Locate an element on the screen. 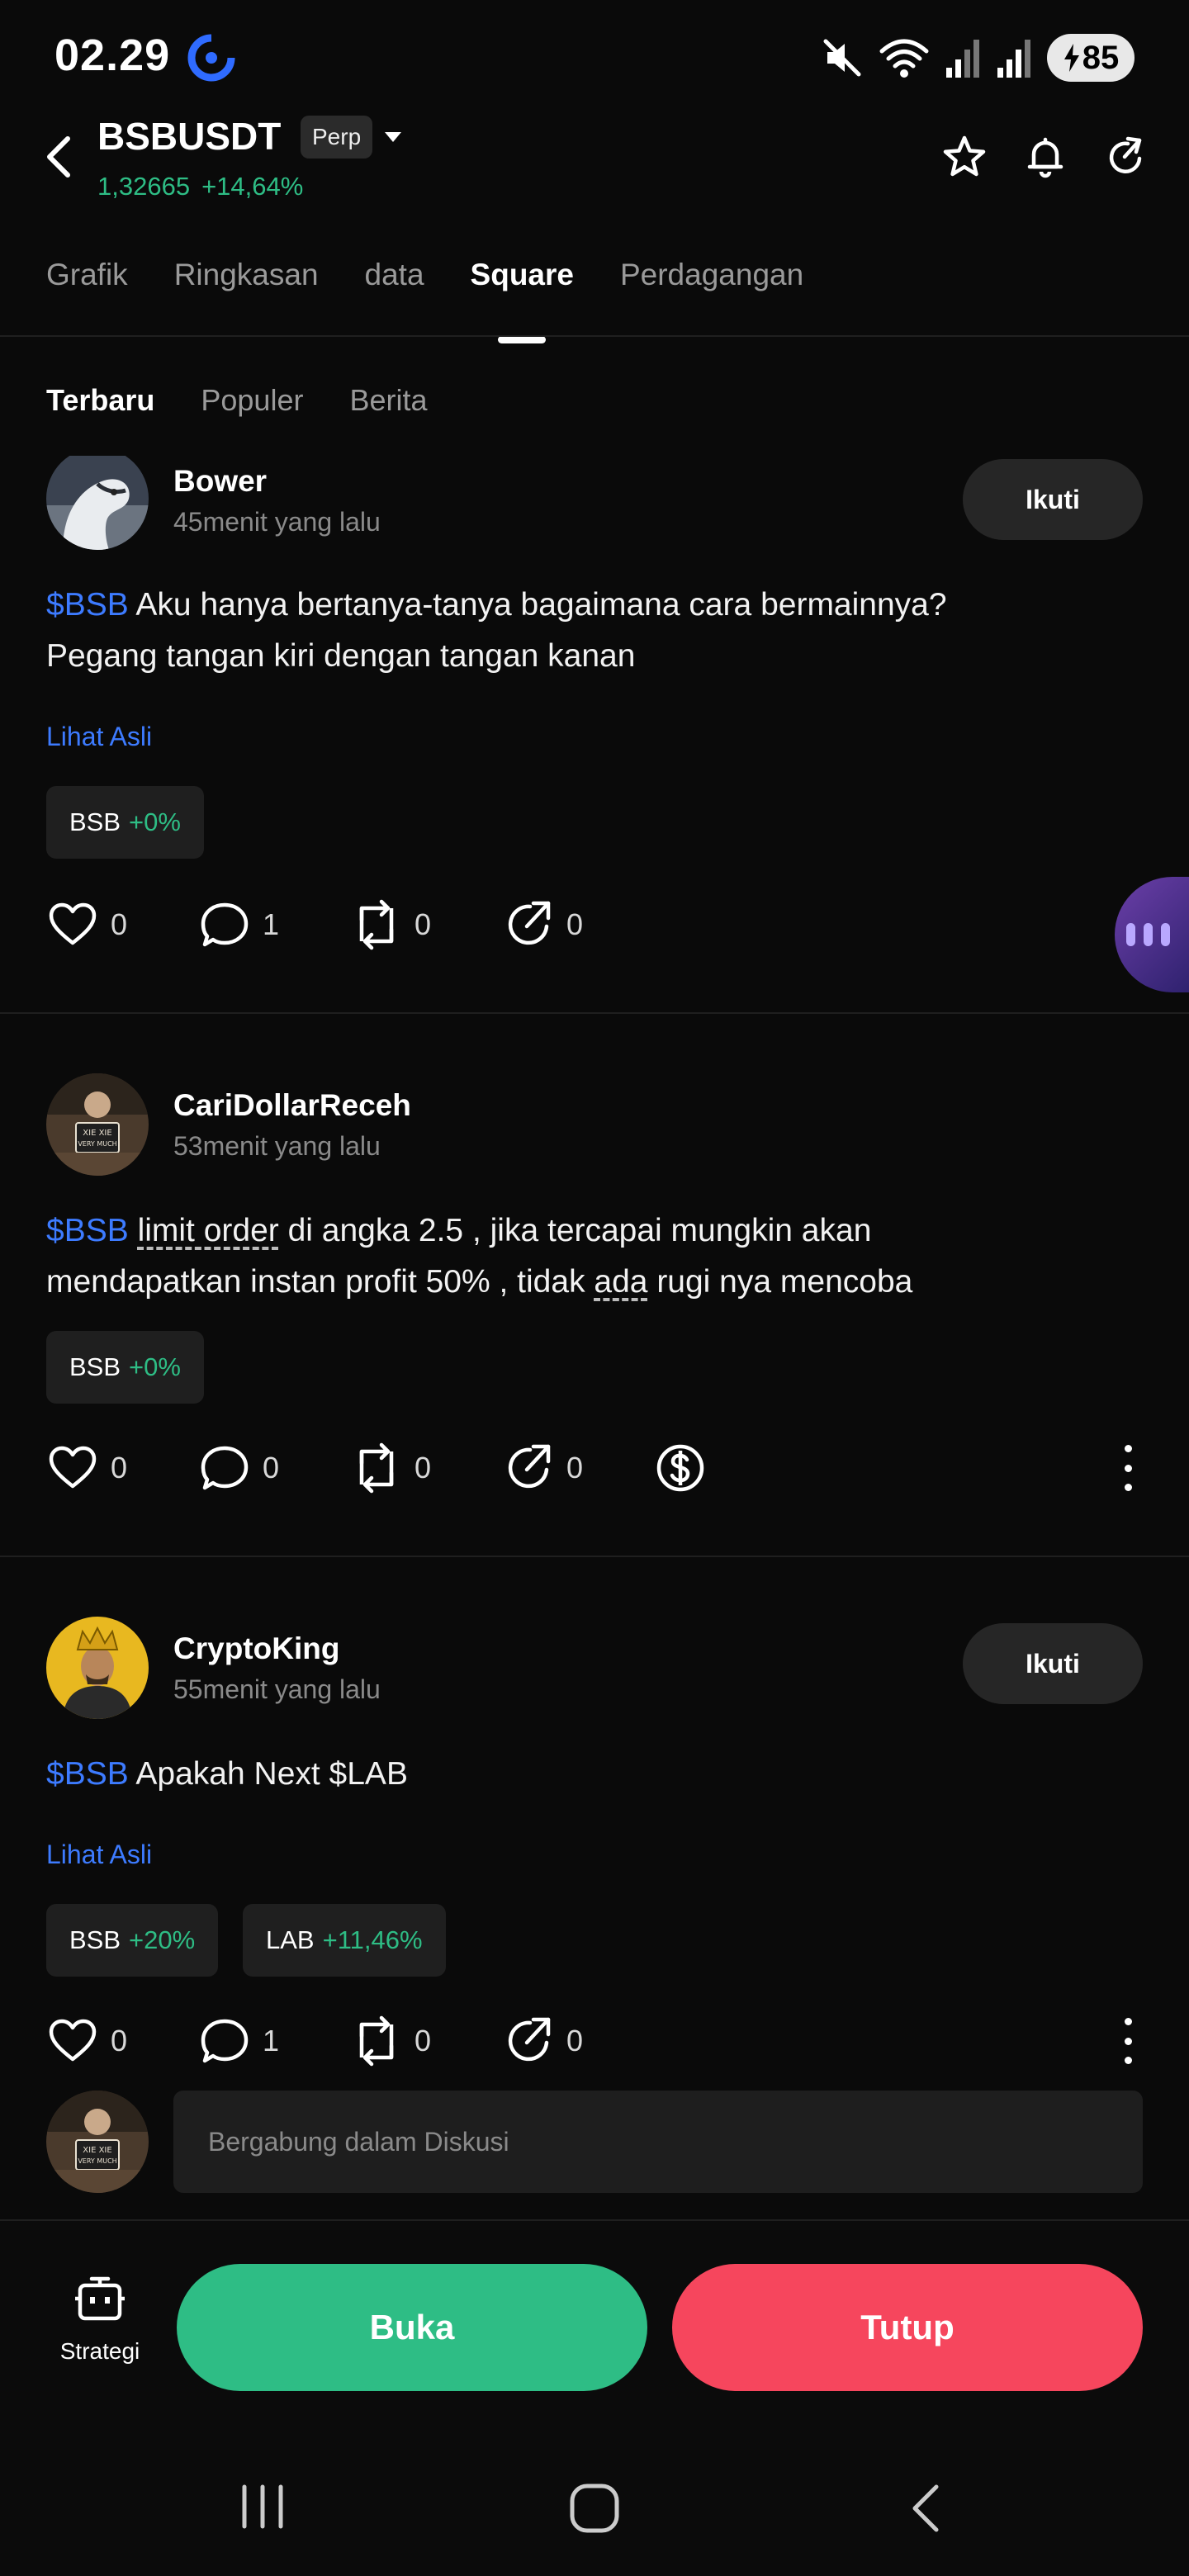  like-count: 0 is located at coordinates (119, 2040).